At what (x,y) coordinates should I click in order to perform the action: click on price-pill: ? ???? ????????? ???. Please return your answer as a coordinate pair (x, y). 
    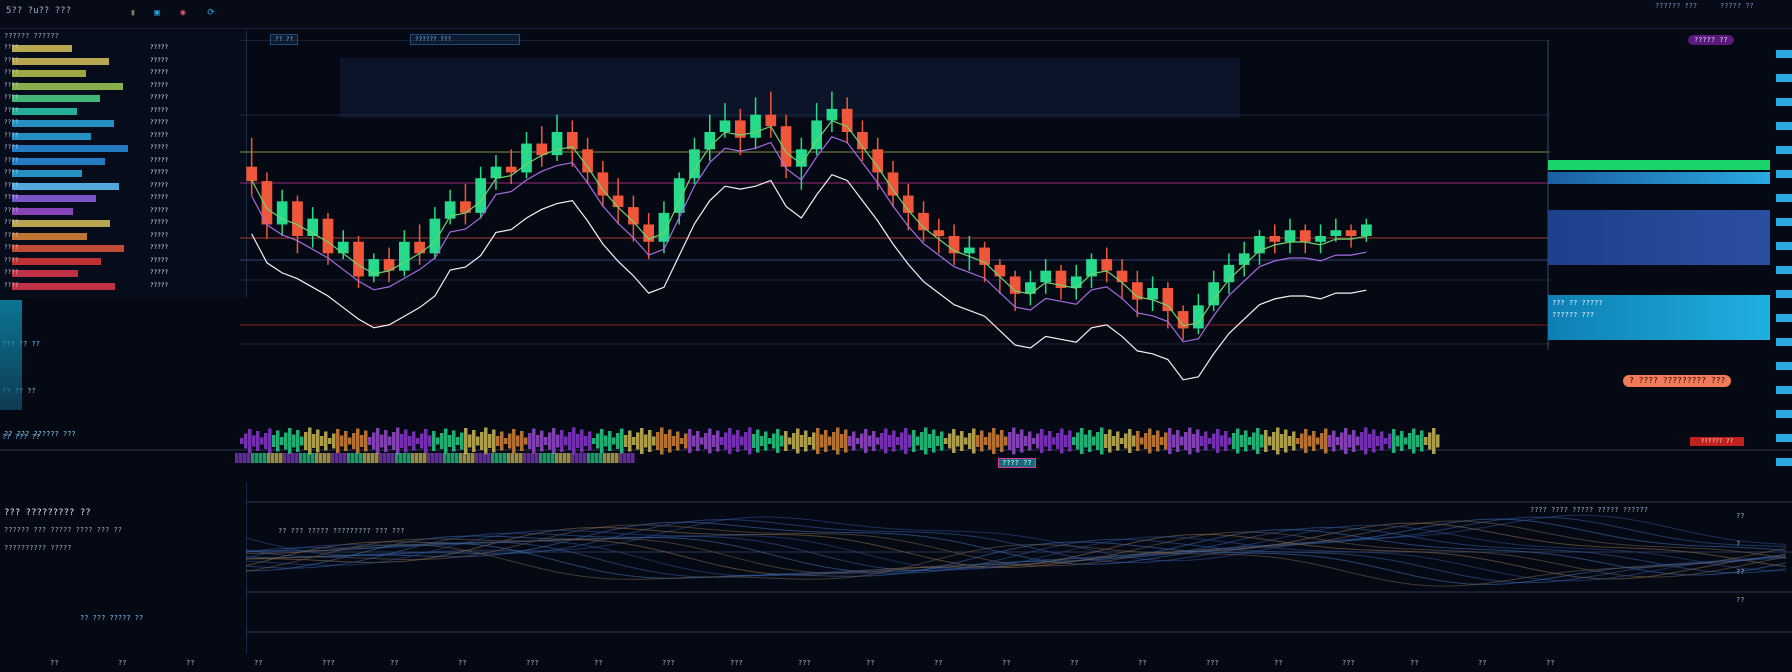
    Looking at the image, I should click on (1677, 381).